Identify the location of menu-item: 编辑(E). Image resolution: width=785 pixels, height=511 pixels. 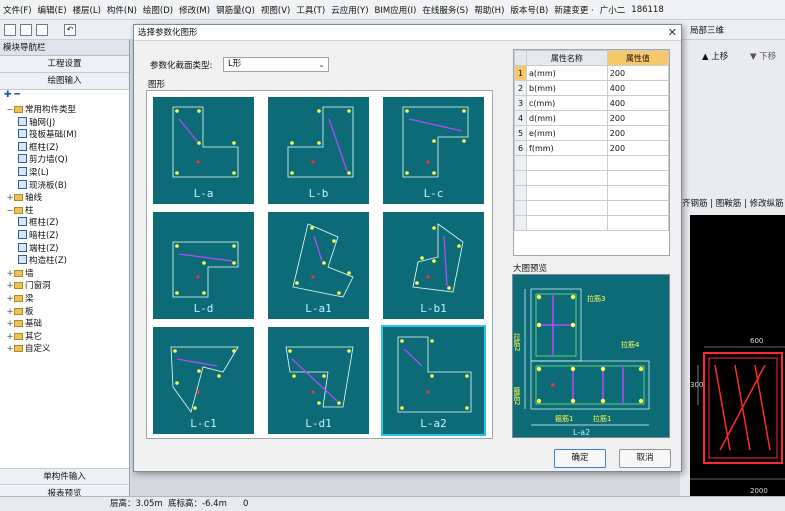
(52, 10).